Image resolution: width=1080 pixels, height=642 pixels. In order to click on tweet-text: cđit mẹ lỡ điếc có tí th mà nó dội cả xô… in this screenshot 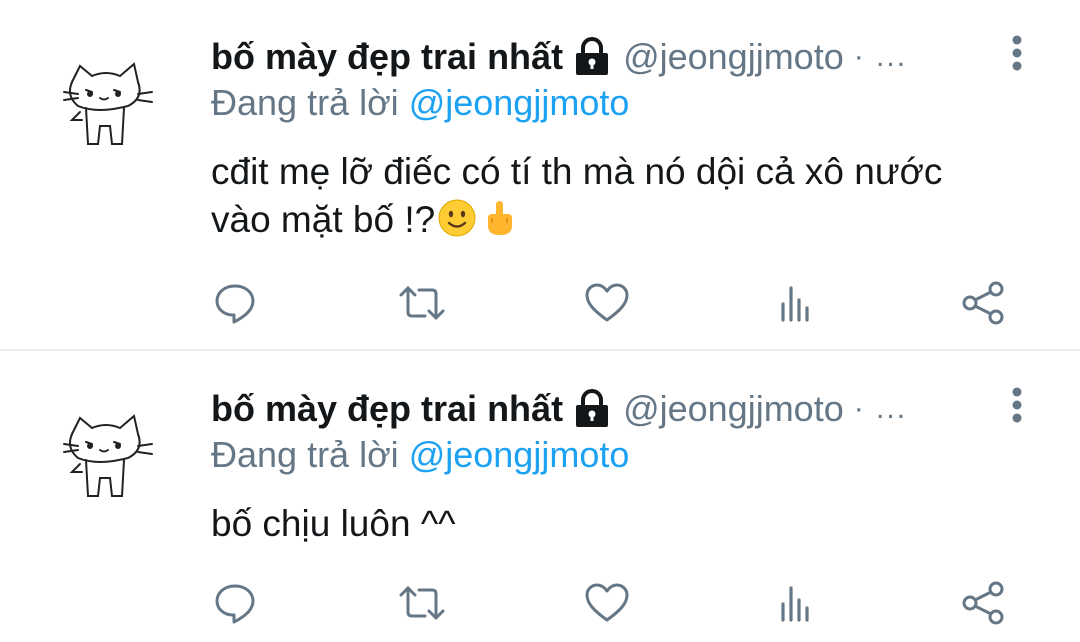, I will do `click(636, 196)`.